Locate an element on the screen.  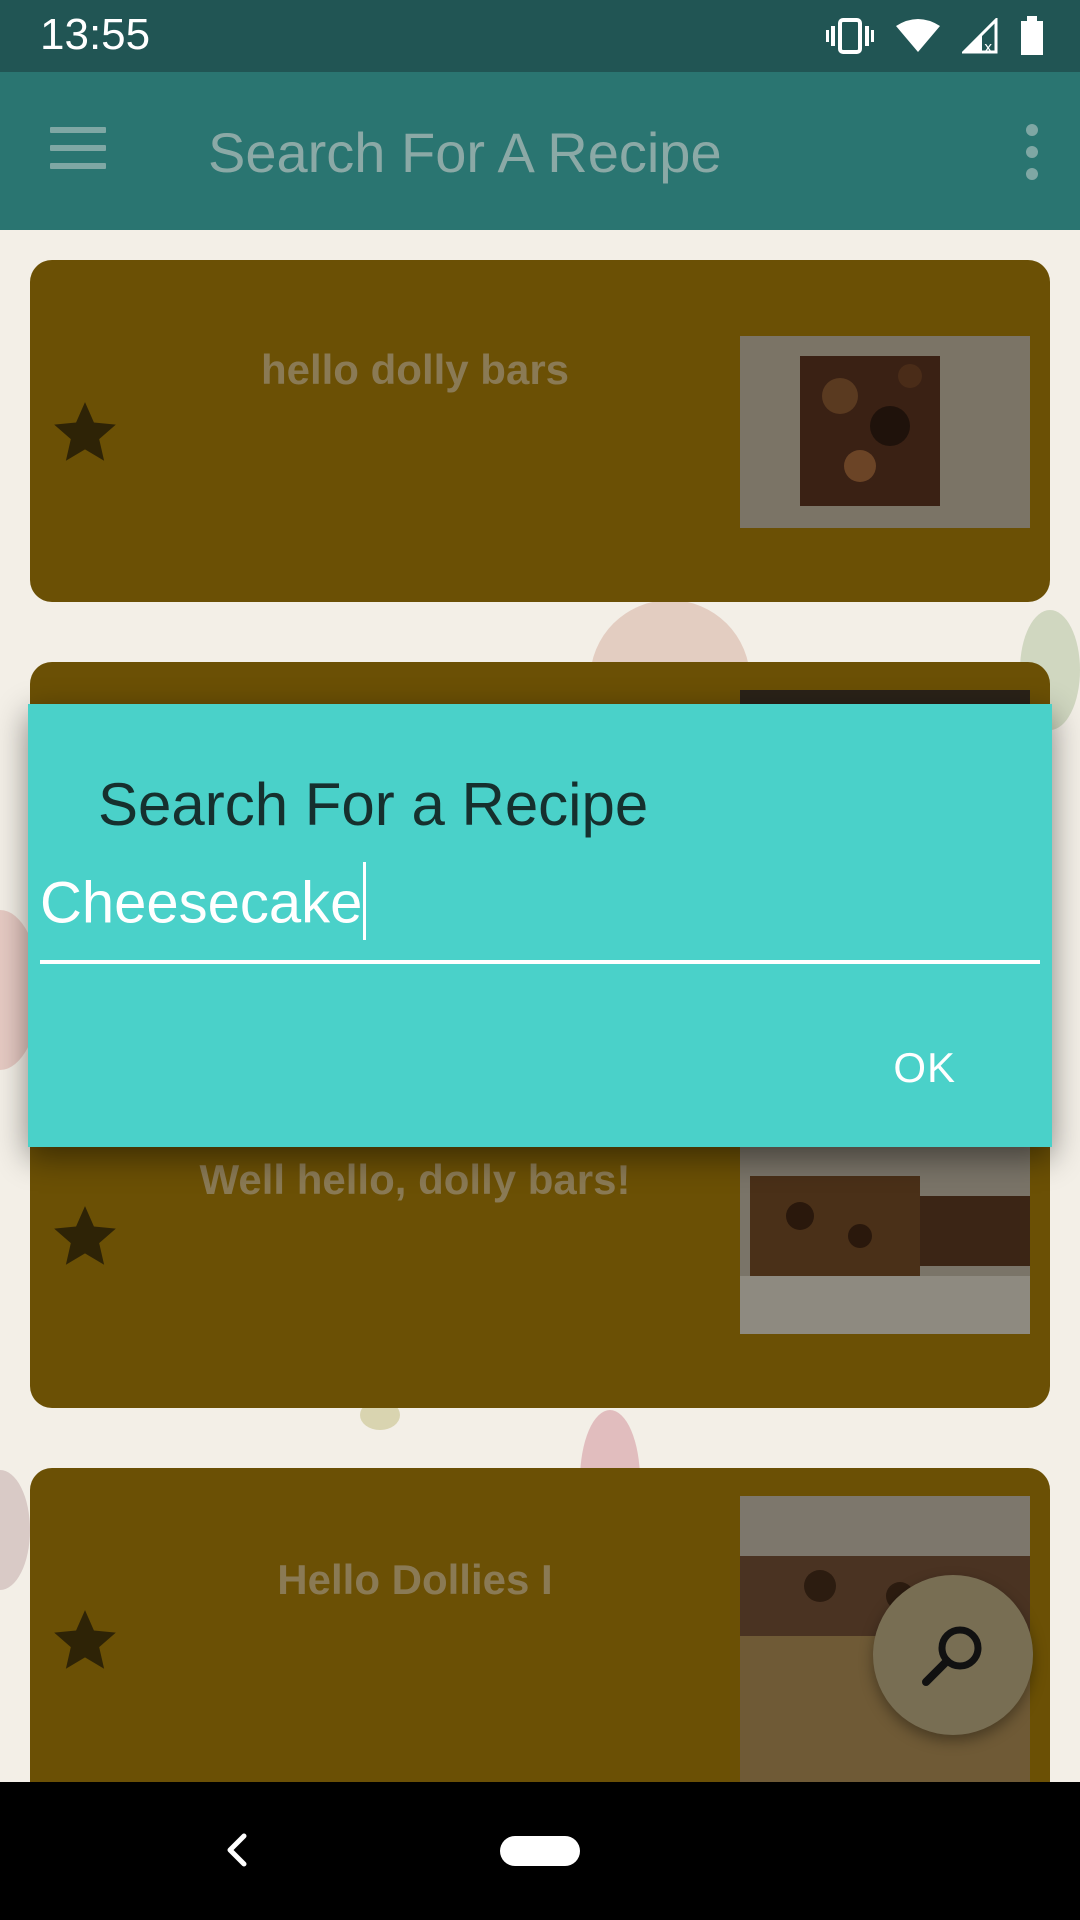
input-underline is located at coordinates (540, 962).